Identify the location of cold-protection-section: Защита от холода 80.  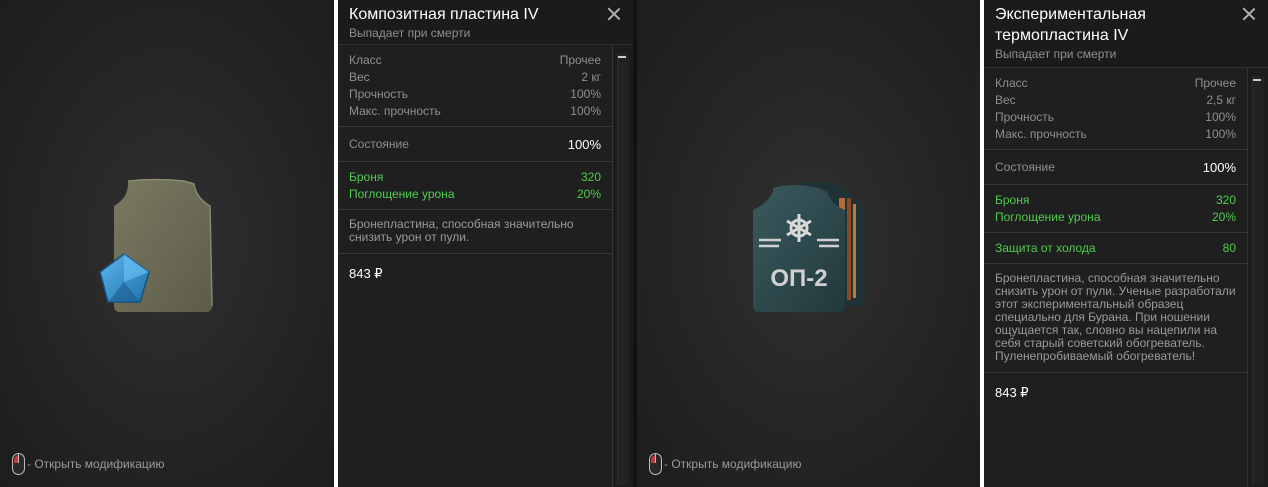
(1115, 248).